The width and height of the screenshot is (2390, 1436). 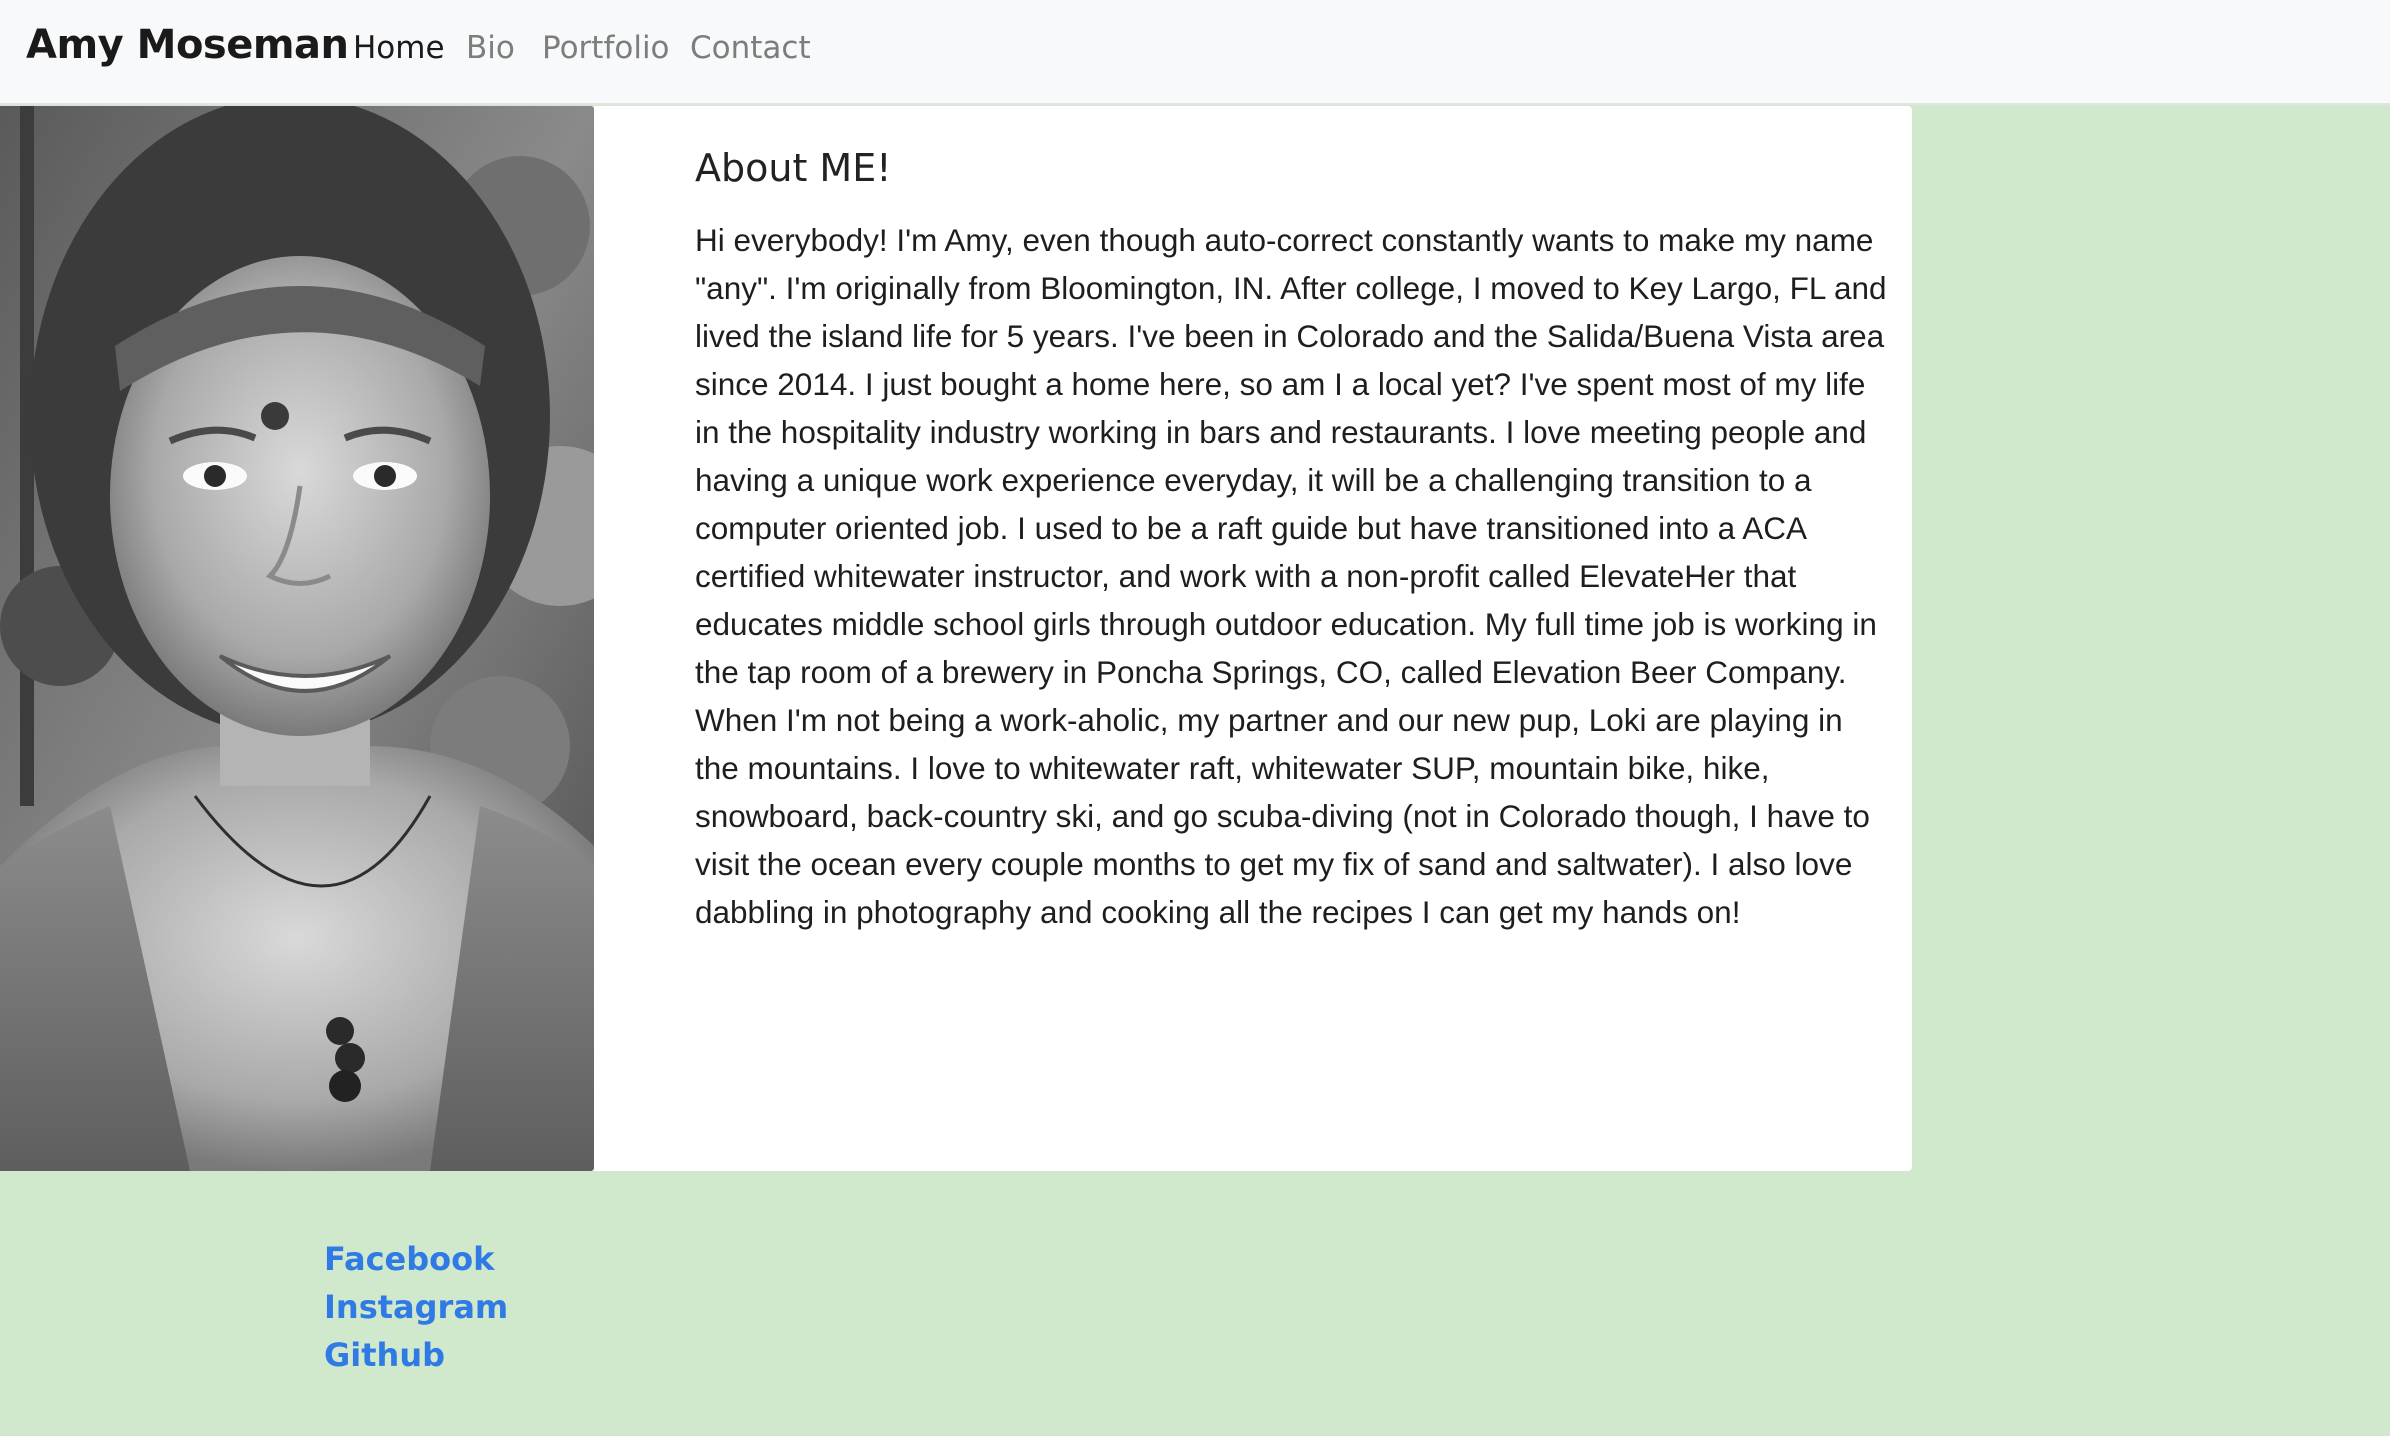 I want to click on nav-link-portfolio: Portfolio, so click(x=606, y=48).